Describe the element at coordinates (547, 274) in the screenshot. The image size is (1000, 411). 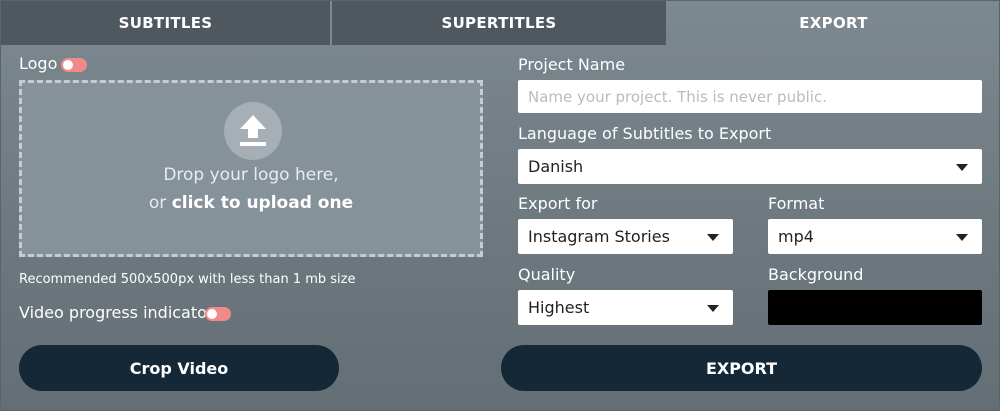
I see `quality-label: Quality` at that location.